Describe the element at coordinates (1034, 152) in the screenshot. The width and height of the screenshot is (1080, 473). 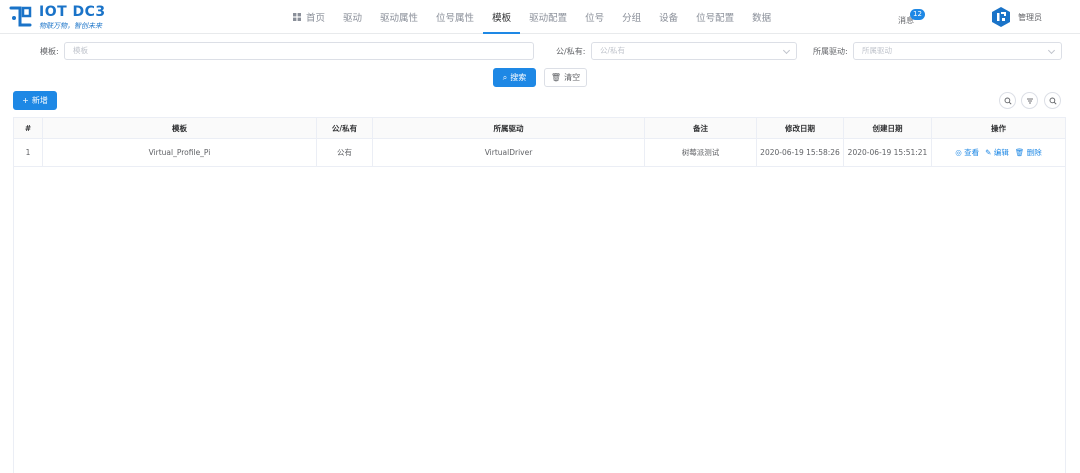
I see `delete-label: 删除` at that location.